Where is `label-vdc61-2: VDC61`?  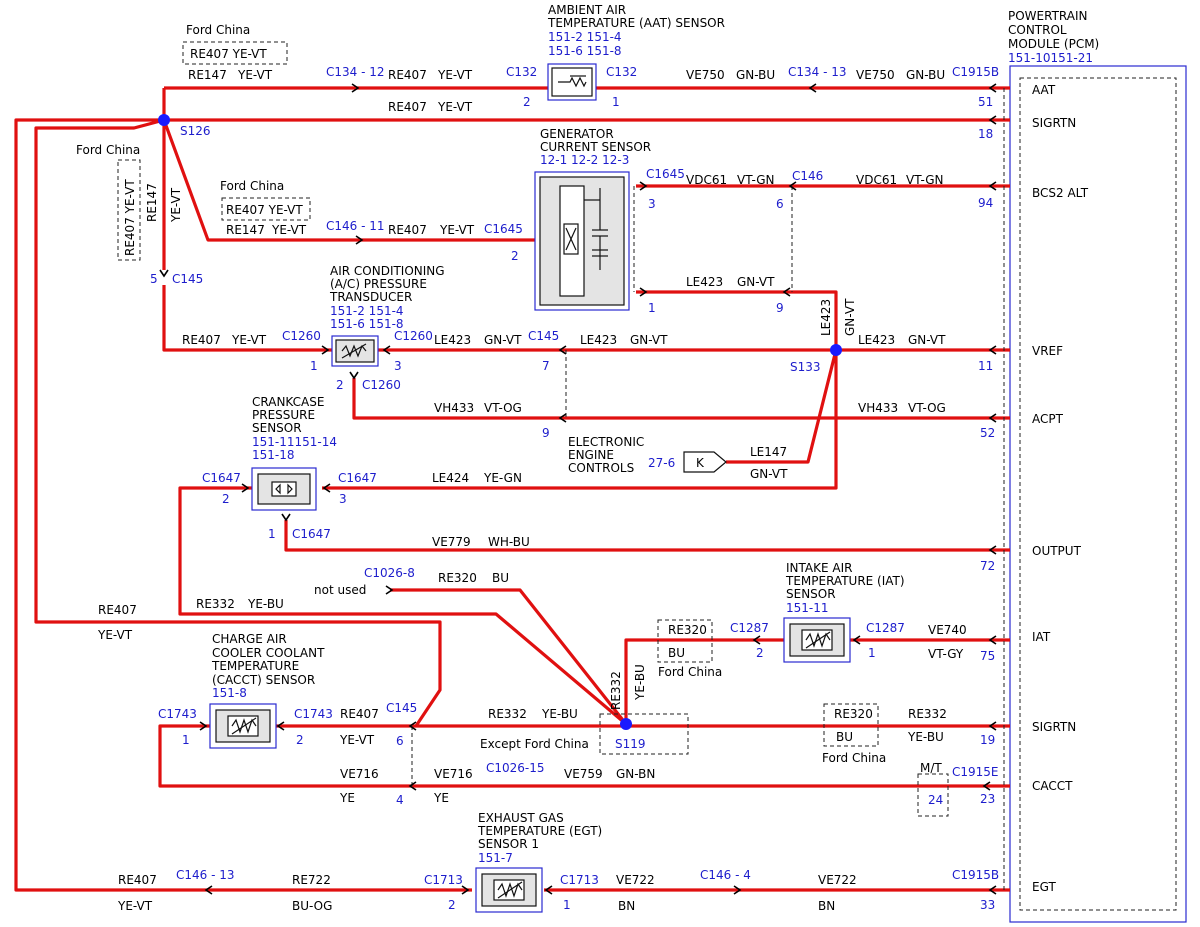
label-vdc61-2: VDC61 is located at coordinates (876, 180).